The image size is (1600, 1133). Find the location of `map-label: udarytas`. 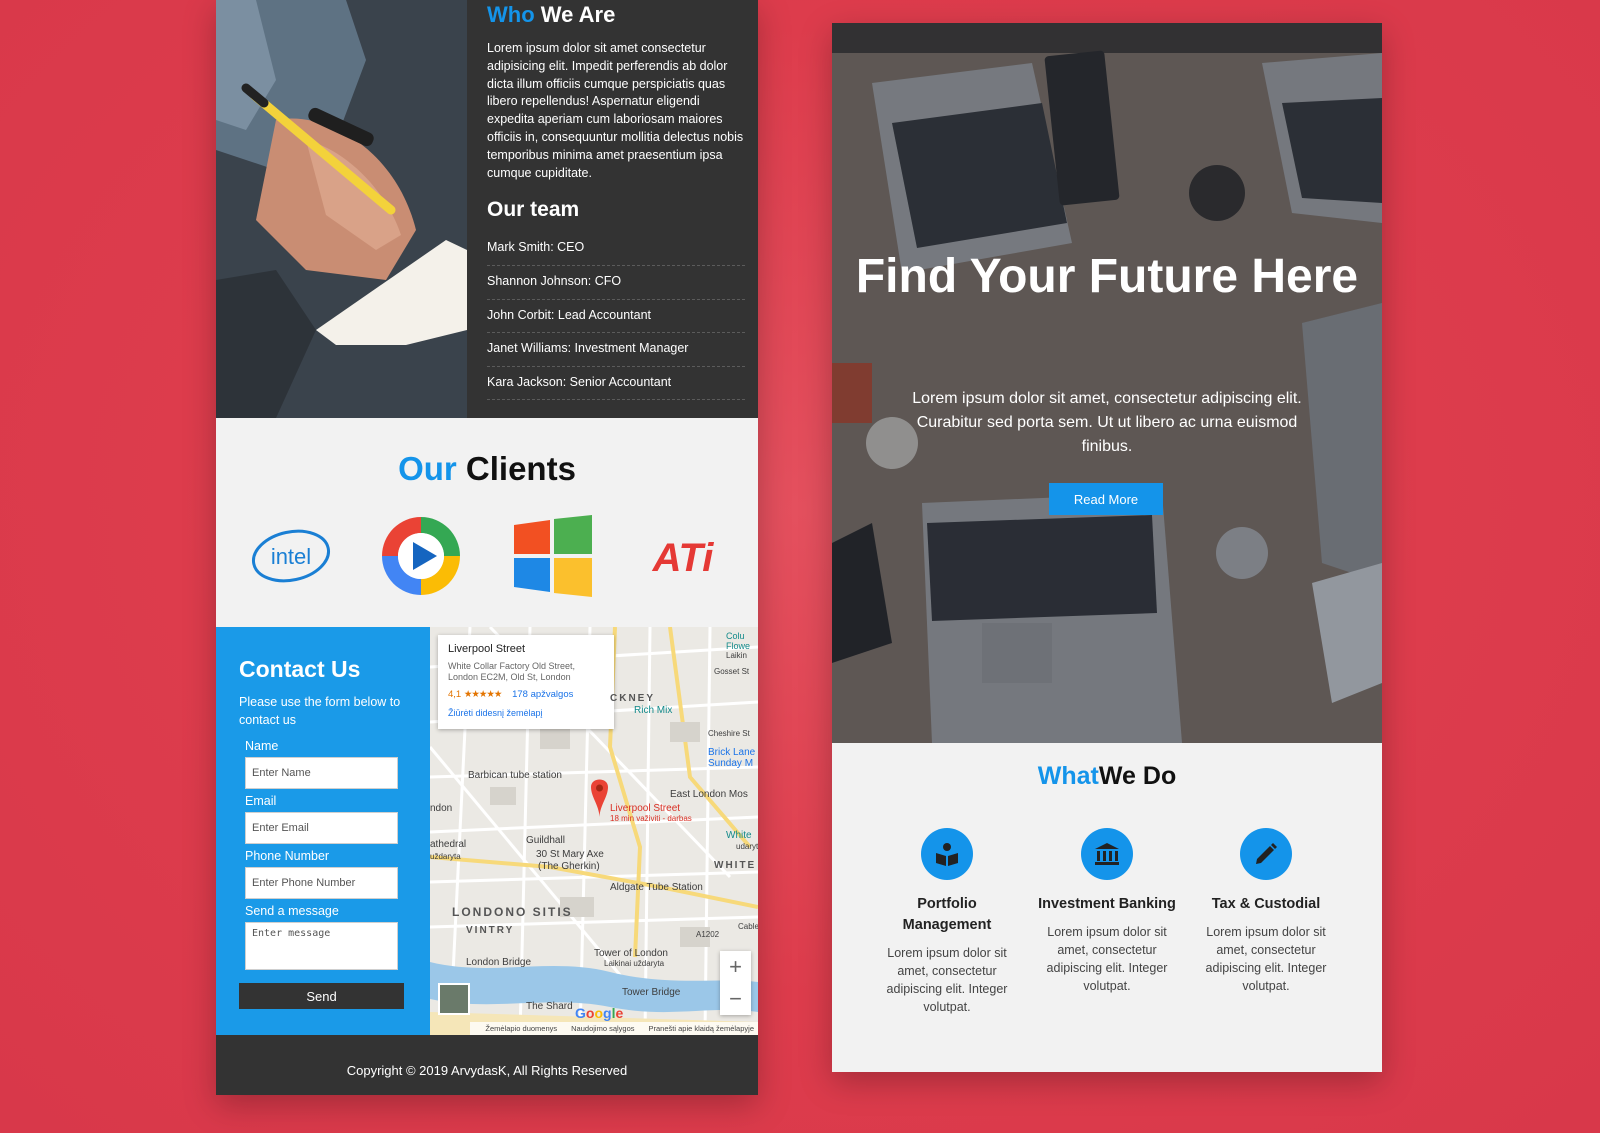

map-label: udarytas is located at coordinates (747, 846).